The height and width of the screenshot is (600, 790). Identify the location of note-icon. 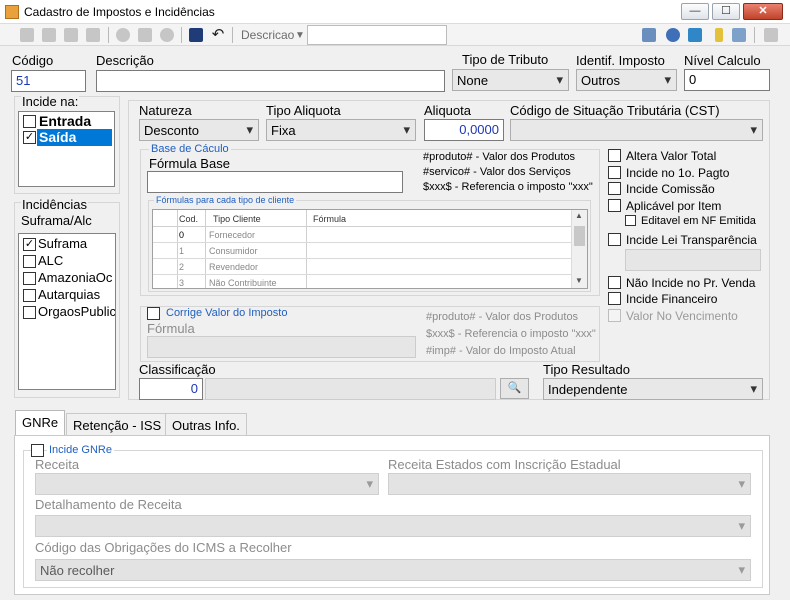
(719, 35).